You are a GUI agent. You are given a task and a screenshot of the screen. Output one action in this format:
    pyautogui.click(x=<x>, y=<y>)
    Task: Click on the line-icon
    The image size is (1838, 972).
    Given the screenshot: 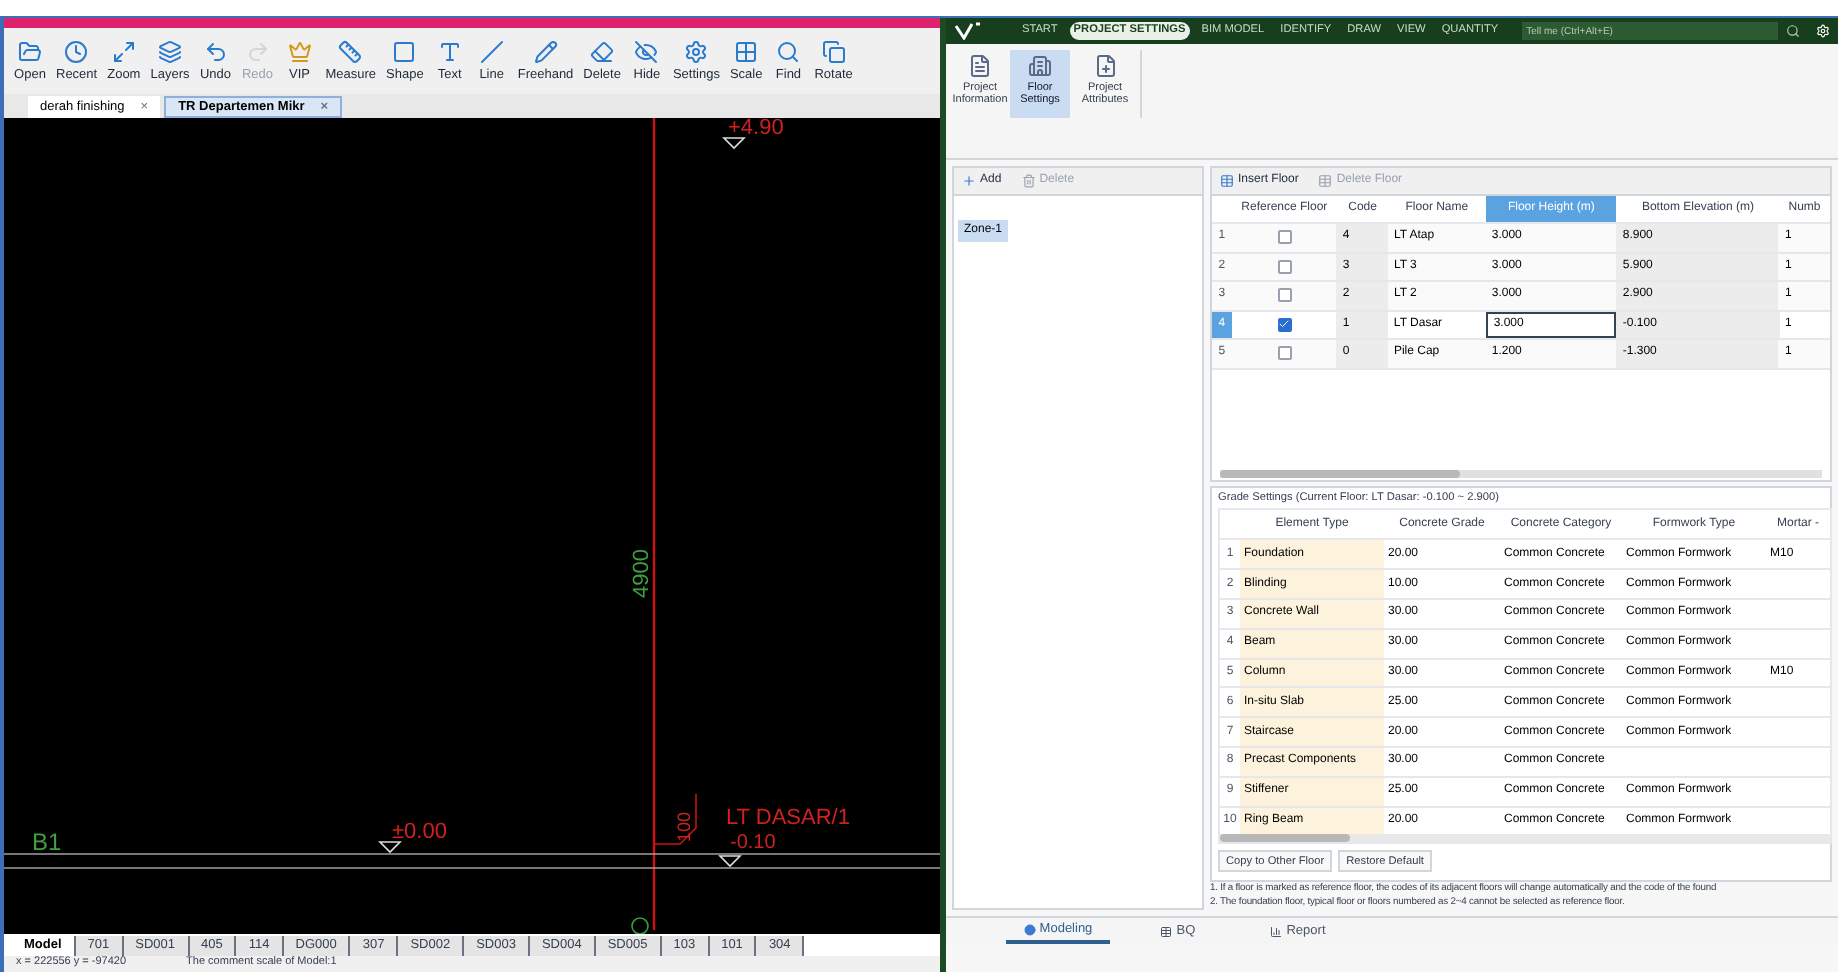 What is the action you would take?
    pyautogui.click(x=491, y=51)
    